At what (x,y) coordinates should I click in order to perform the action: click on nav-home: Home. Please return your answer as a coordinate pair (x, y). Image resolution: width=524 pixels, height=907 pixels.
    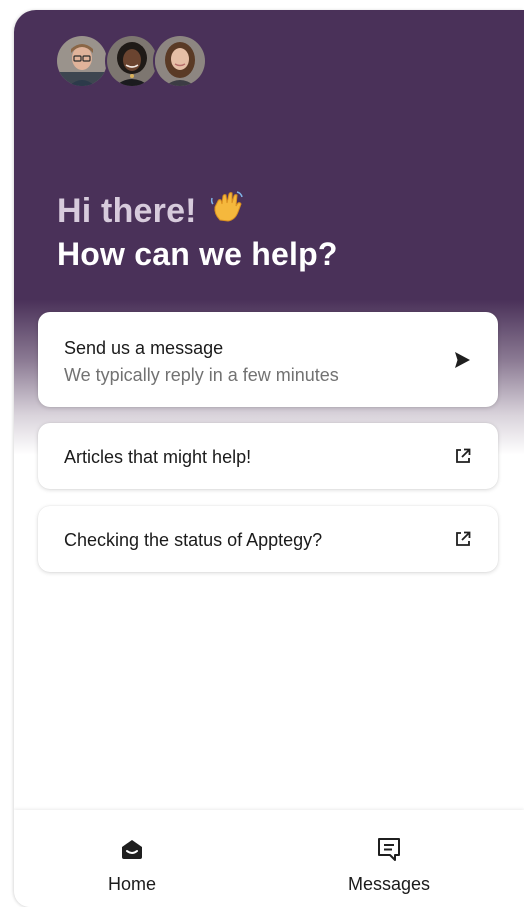
    Looking at the image, I should click on (132, 858).